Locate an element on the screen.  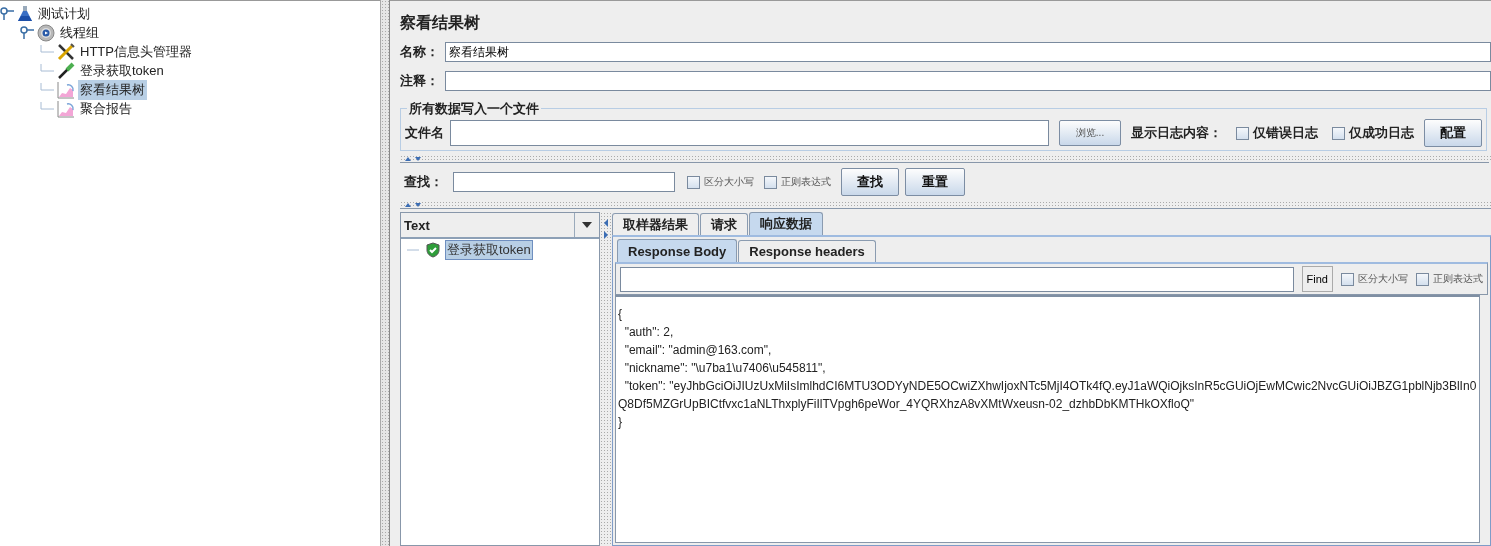
response-text-line: "token": "eyJhbGciOiJIUzUxMiIsImlhdCI6MTU3ODYyNDE5OCwiZXhwIjoxNTc5MjI4OTk4fQ.eyJ1aWQiOjksInR5cGUiOjEwMCwic2NvcGUiOiJBZG1pblNjb3BlIn0 is located at coordinates (1050, 386).